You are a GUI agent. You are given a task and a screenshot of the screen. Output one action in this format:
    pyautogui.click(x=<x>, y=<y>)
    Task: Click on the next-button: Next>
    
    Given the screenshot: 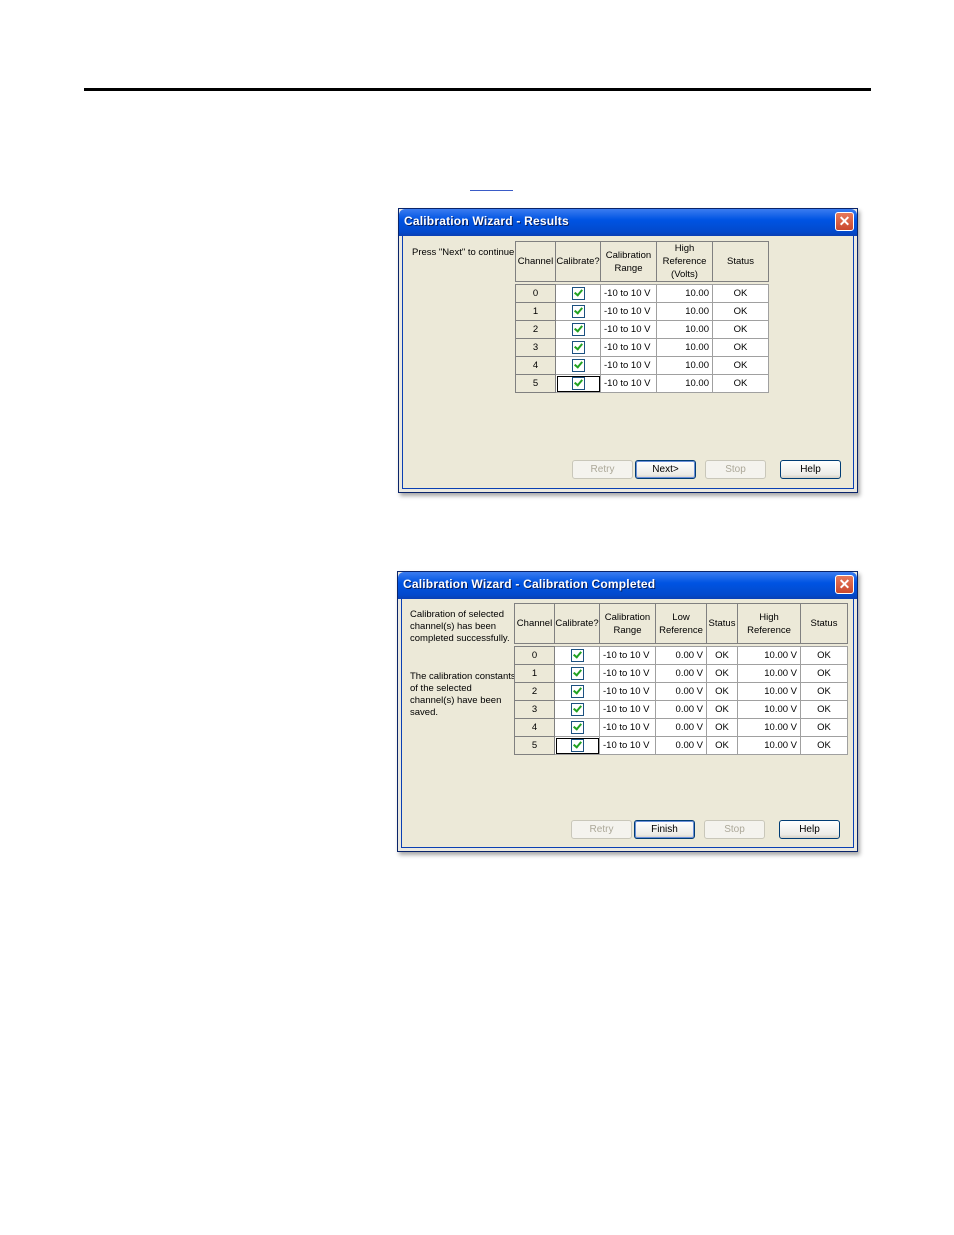 What is the action you would take?
    pyautogui.click(x=665, y=469)
    